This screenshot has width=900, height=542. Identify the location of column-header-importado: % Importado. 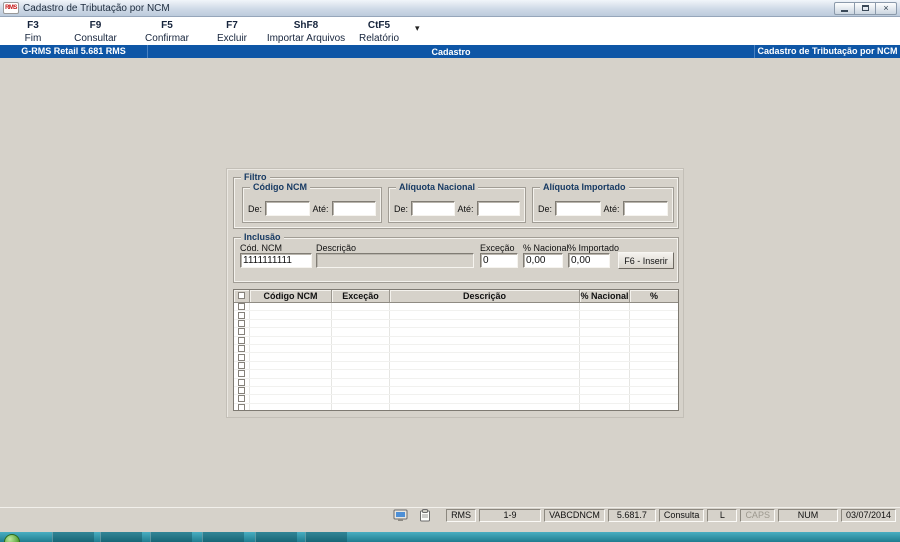
(654, 296).